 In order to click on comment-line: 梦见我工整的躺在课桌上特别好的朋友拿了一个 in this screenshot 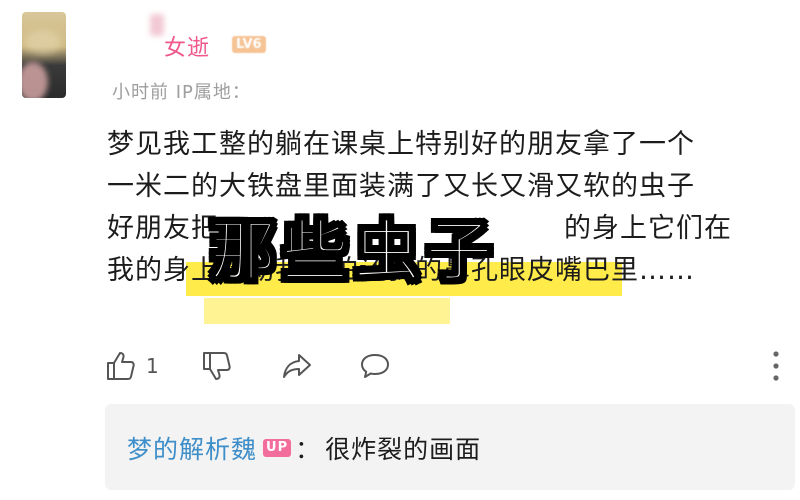, I will do `click(401, 144)`.